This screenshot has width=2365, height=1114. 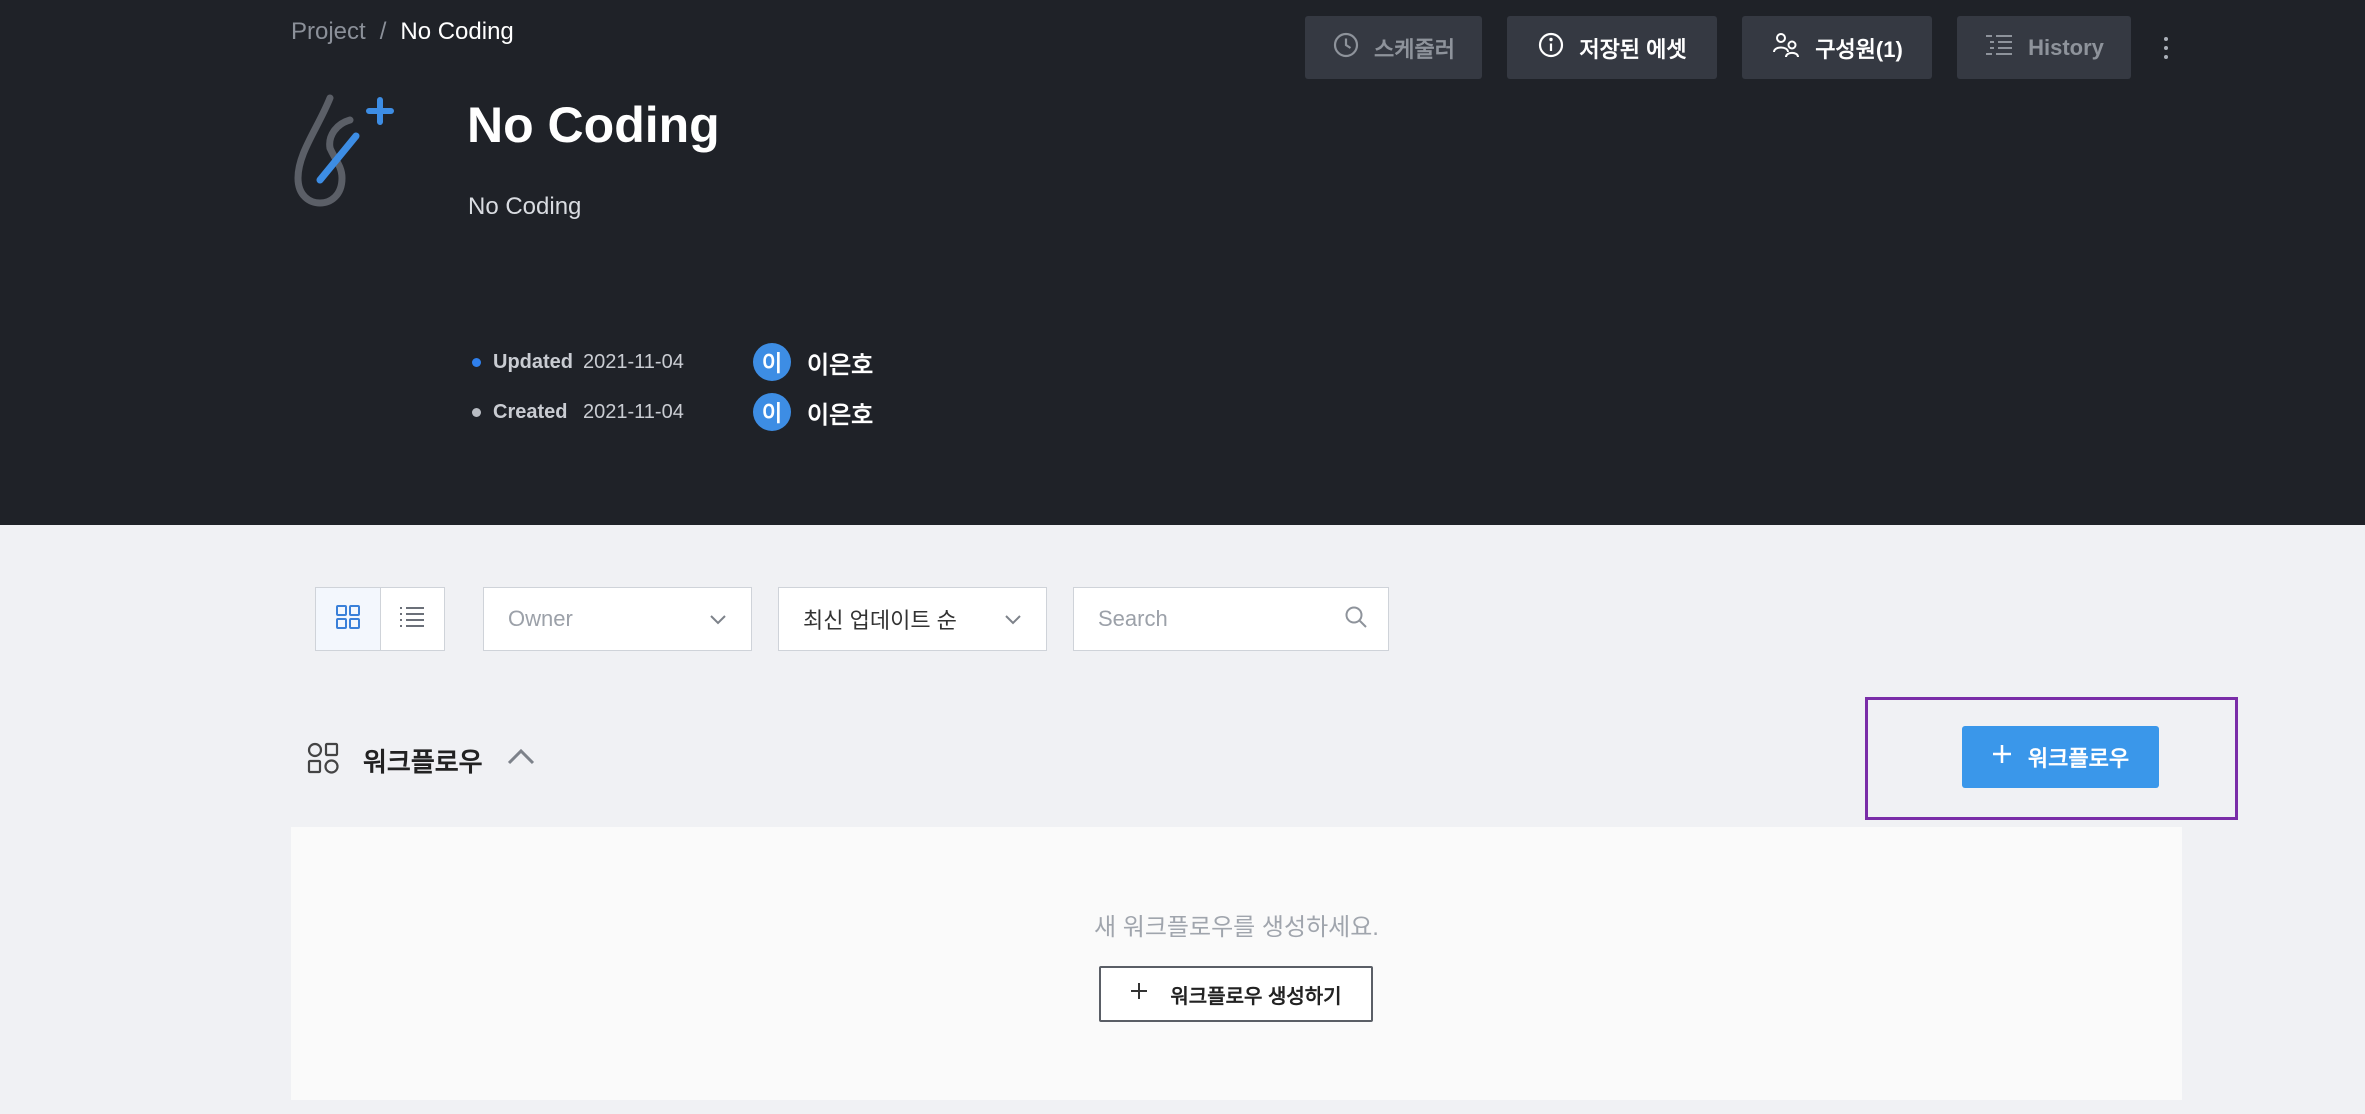 I want to click on members-label: 구성원(1), so click(x=1859, y=49).